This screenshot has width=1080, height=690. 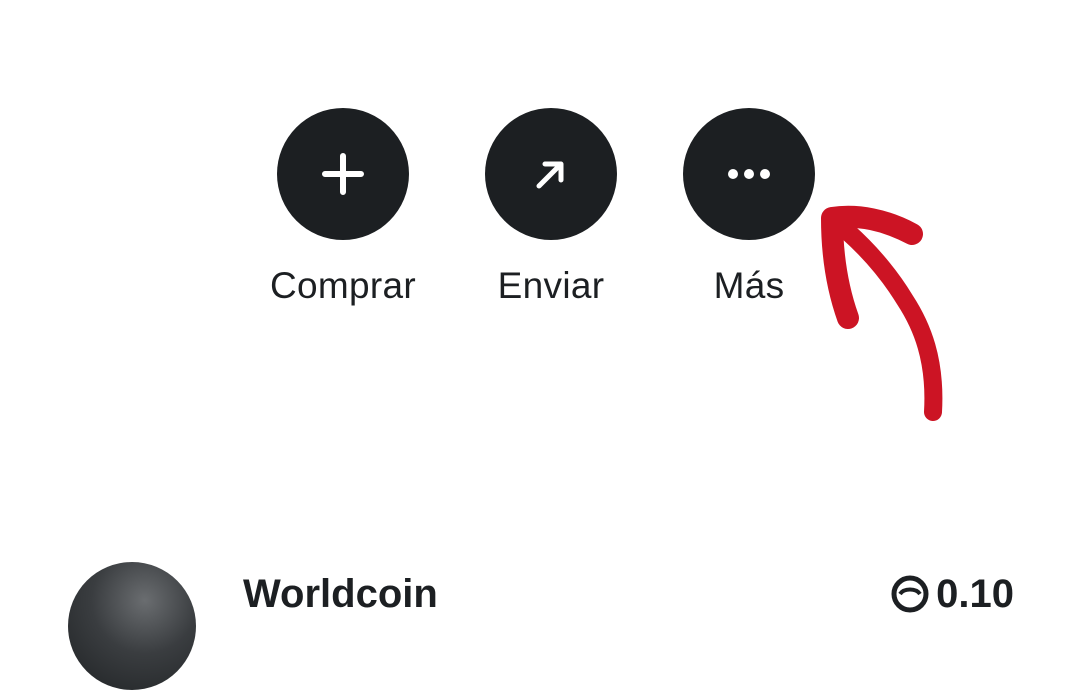 I want to click on token-balance: 0.10, so click(x=952, y=594).